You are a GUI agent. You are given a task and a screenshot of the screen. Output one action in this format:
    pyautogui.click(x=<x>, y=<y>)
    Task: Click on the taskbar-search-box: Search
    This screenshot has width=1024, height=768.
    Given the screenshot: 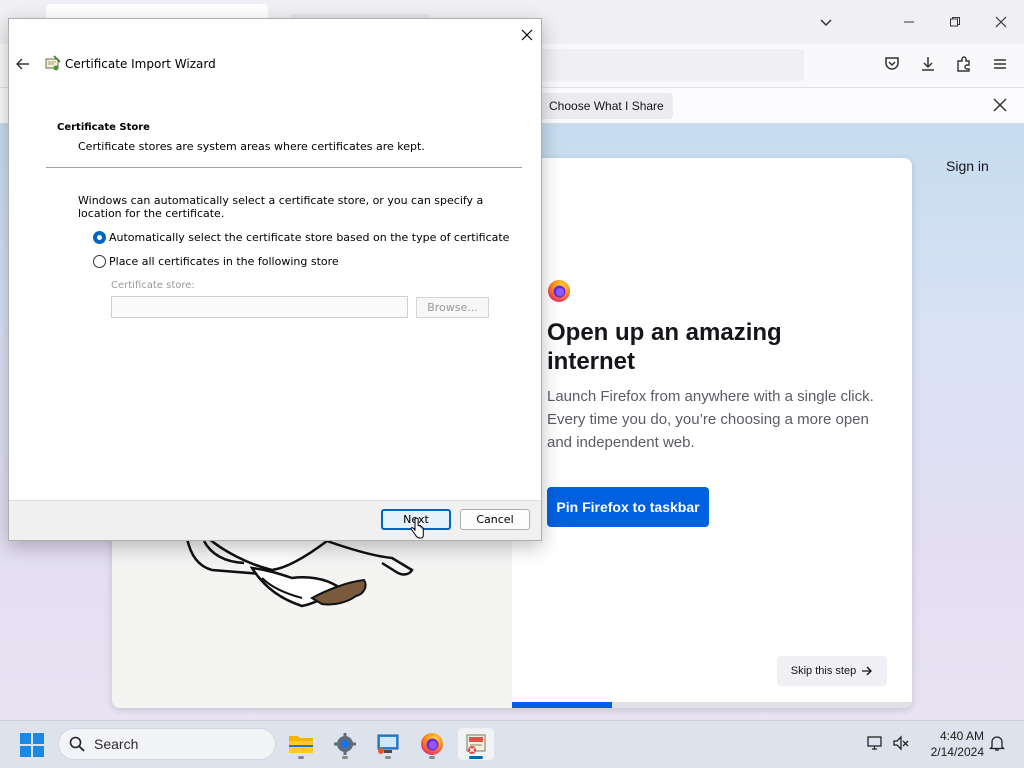 What is the action you would take?
    pyautogui.click(x=167, y=744)
    